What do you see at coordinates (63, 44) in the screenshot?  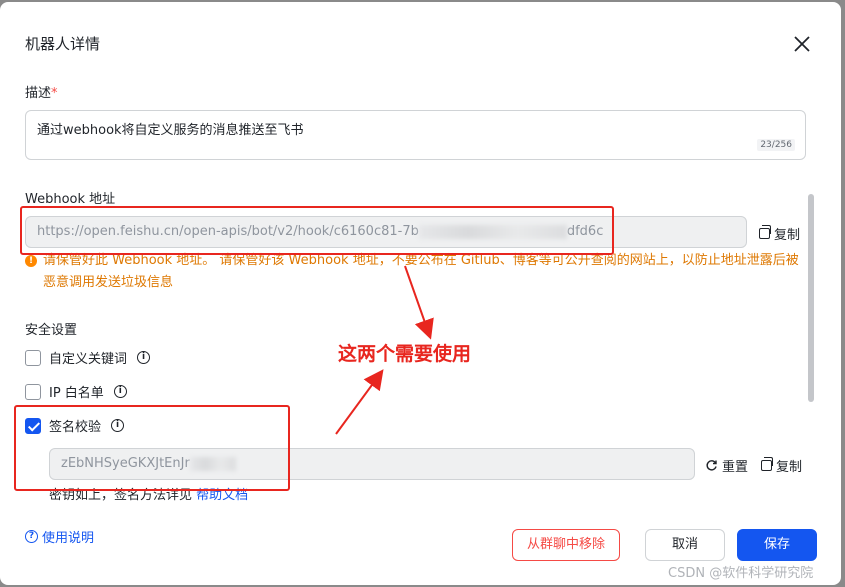 I see `dialog-title: 机器人详情` at bounding box center [63, 44].